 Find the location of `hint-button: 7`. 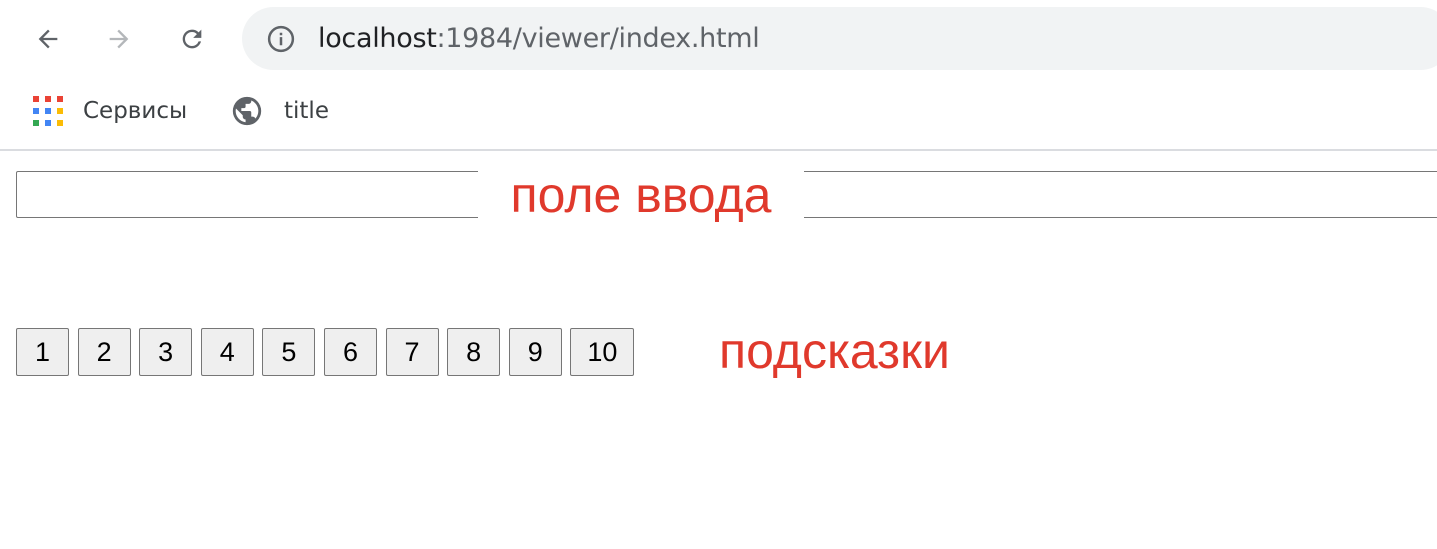

hint-button: 7 is located at coordinates (412, 352).